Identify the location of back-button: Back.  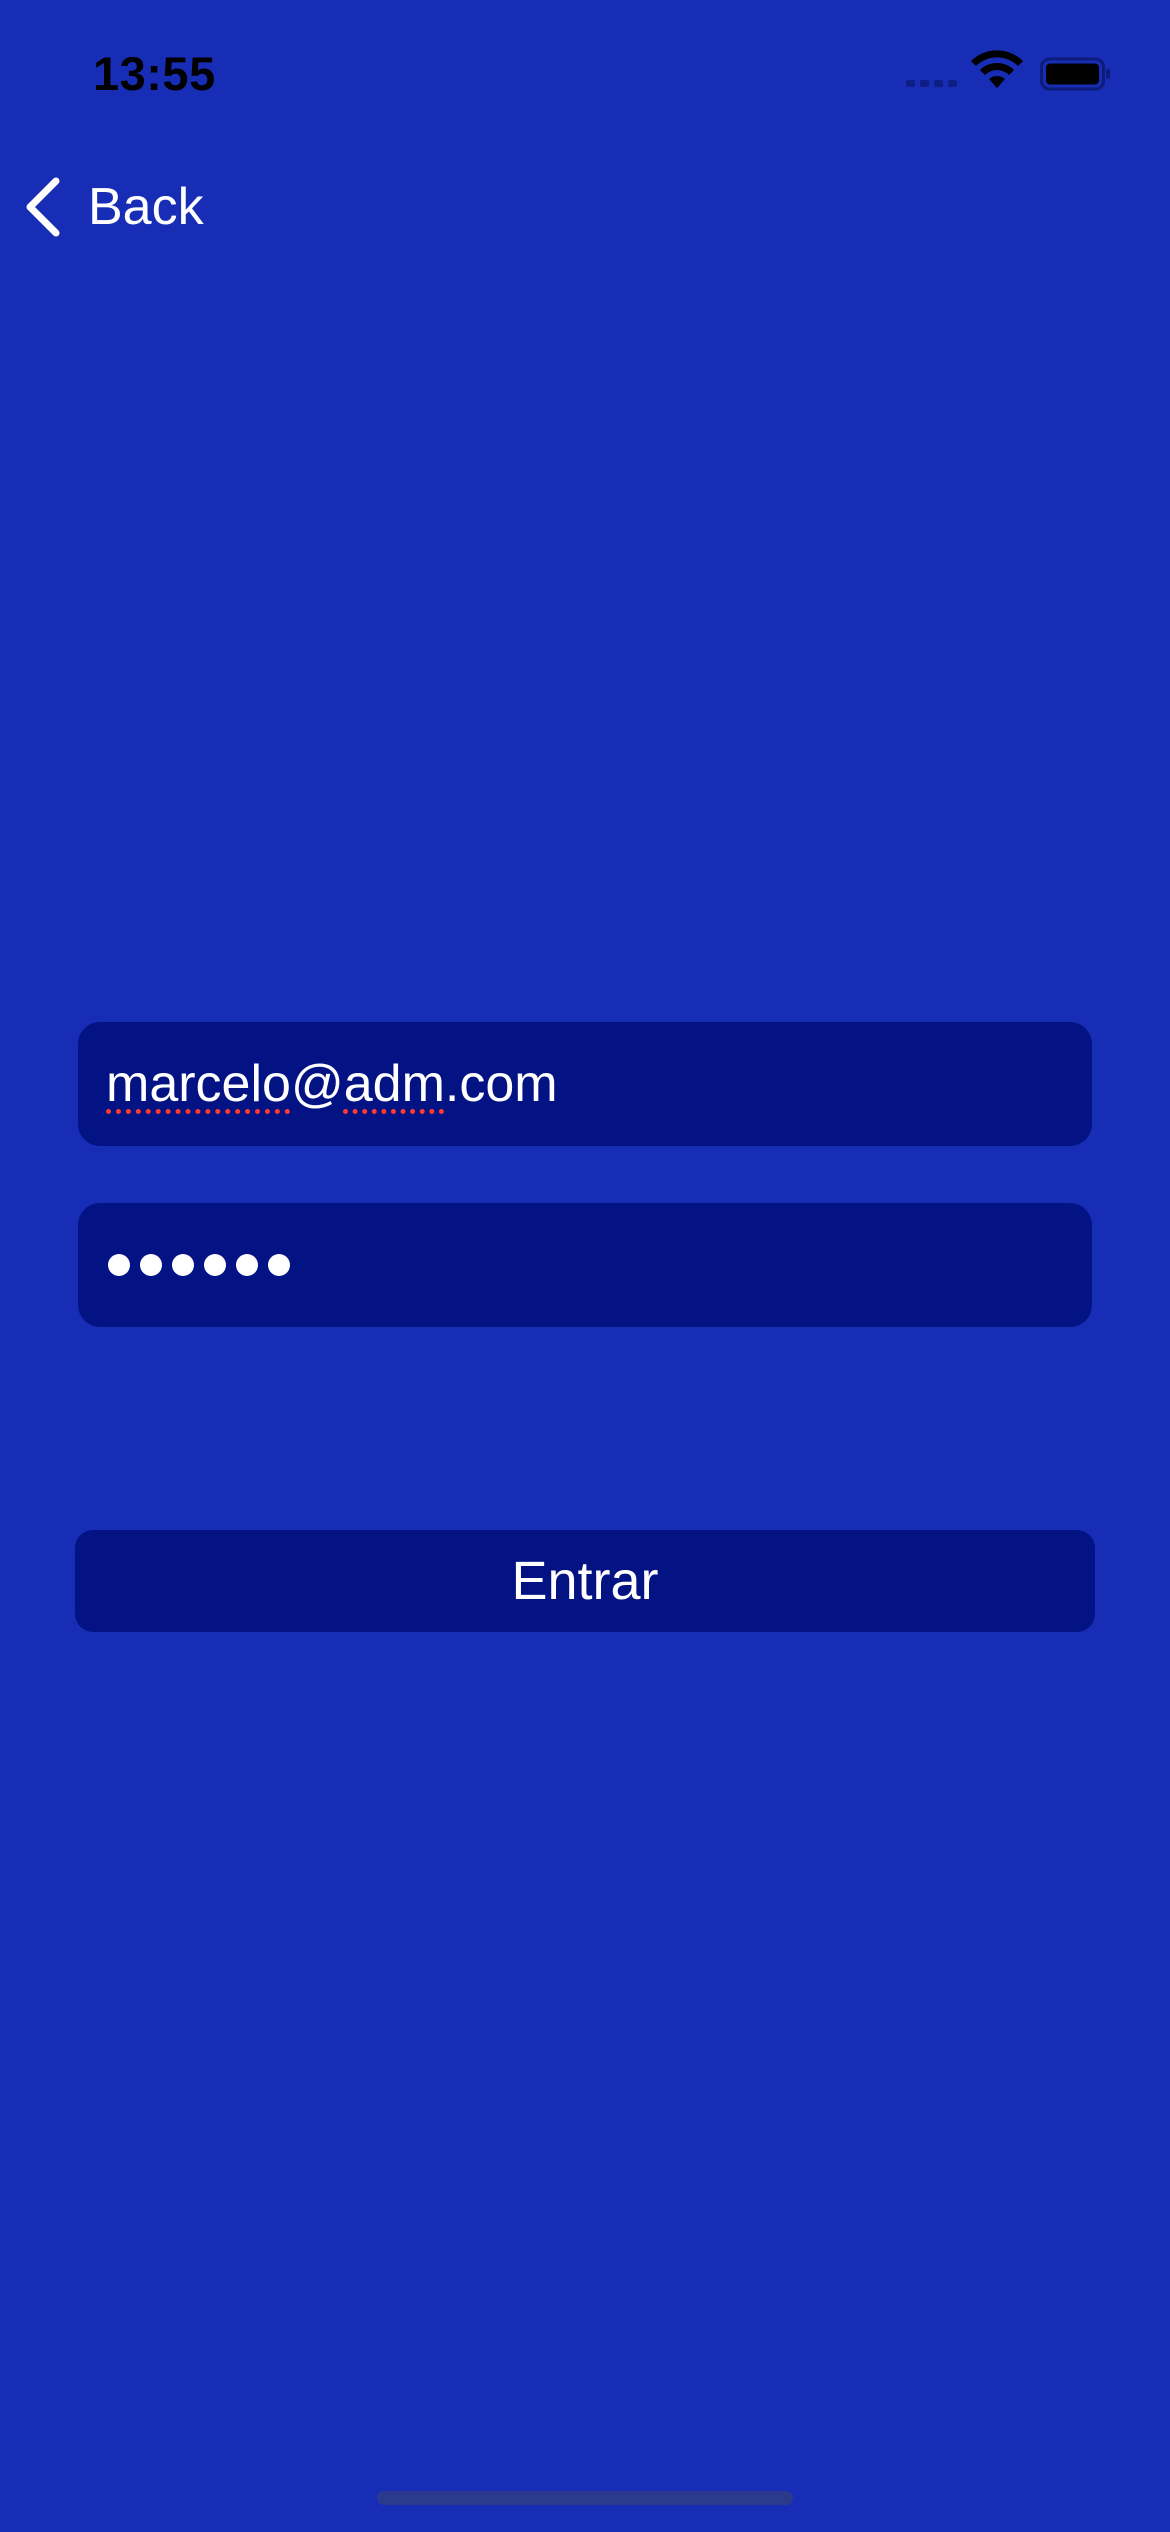
(113, 207).